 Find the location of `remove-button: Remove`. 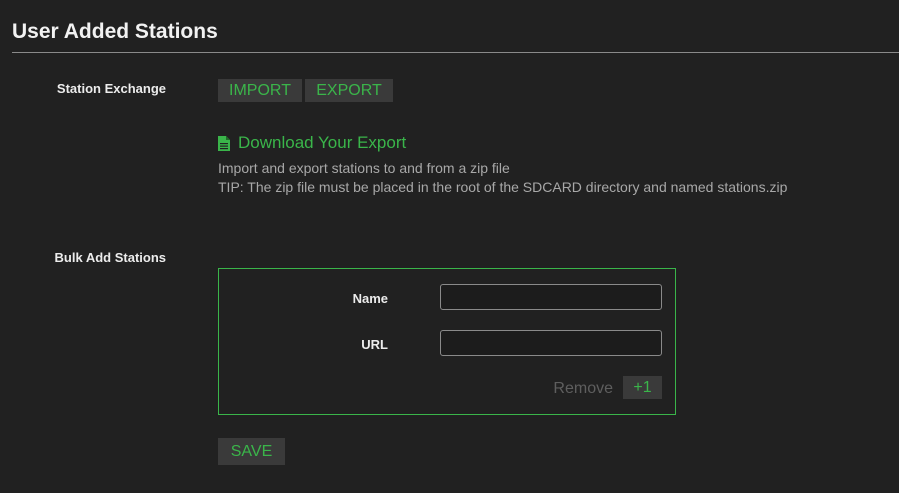

remove-button: Remove is located at coordinates (576, 389).